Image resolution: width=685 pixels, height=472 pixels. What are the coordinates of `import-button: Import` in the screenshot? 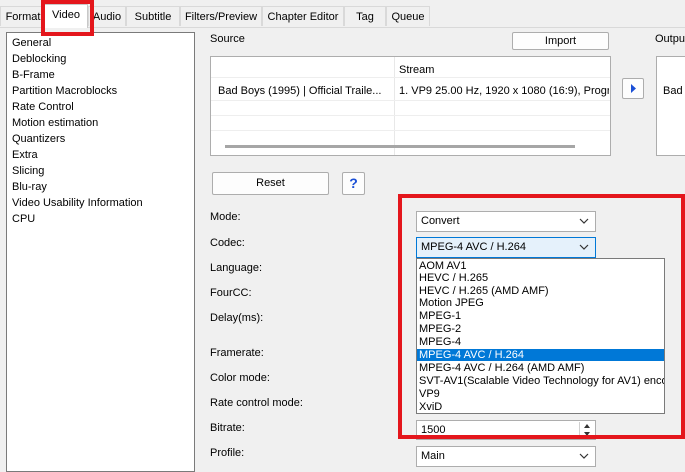 It's located at (560, 41).